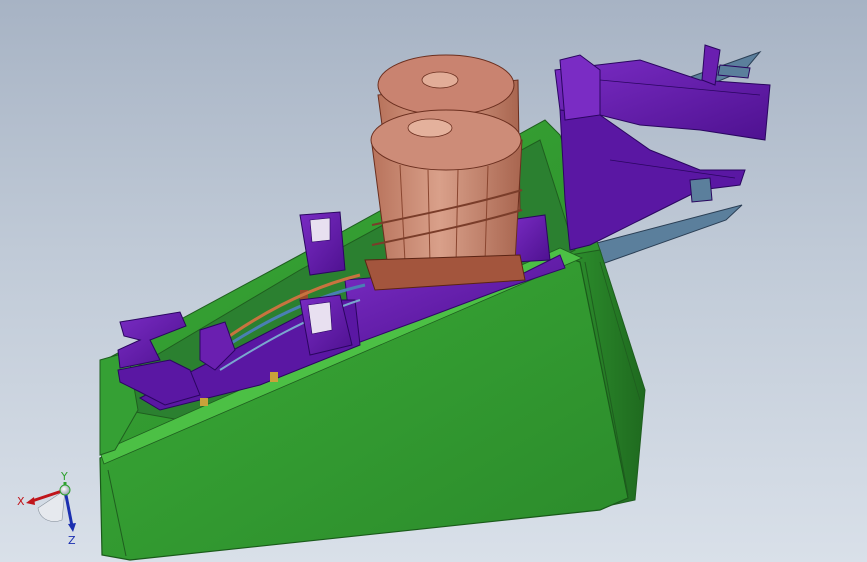 The width and height of the screenshot is (867, 562). Describe the element at coordinates (662, 147) in the screenshot. I see `right-purple-bracket` at that location.